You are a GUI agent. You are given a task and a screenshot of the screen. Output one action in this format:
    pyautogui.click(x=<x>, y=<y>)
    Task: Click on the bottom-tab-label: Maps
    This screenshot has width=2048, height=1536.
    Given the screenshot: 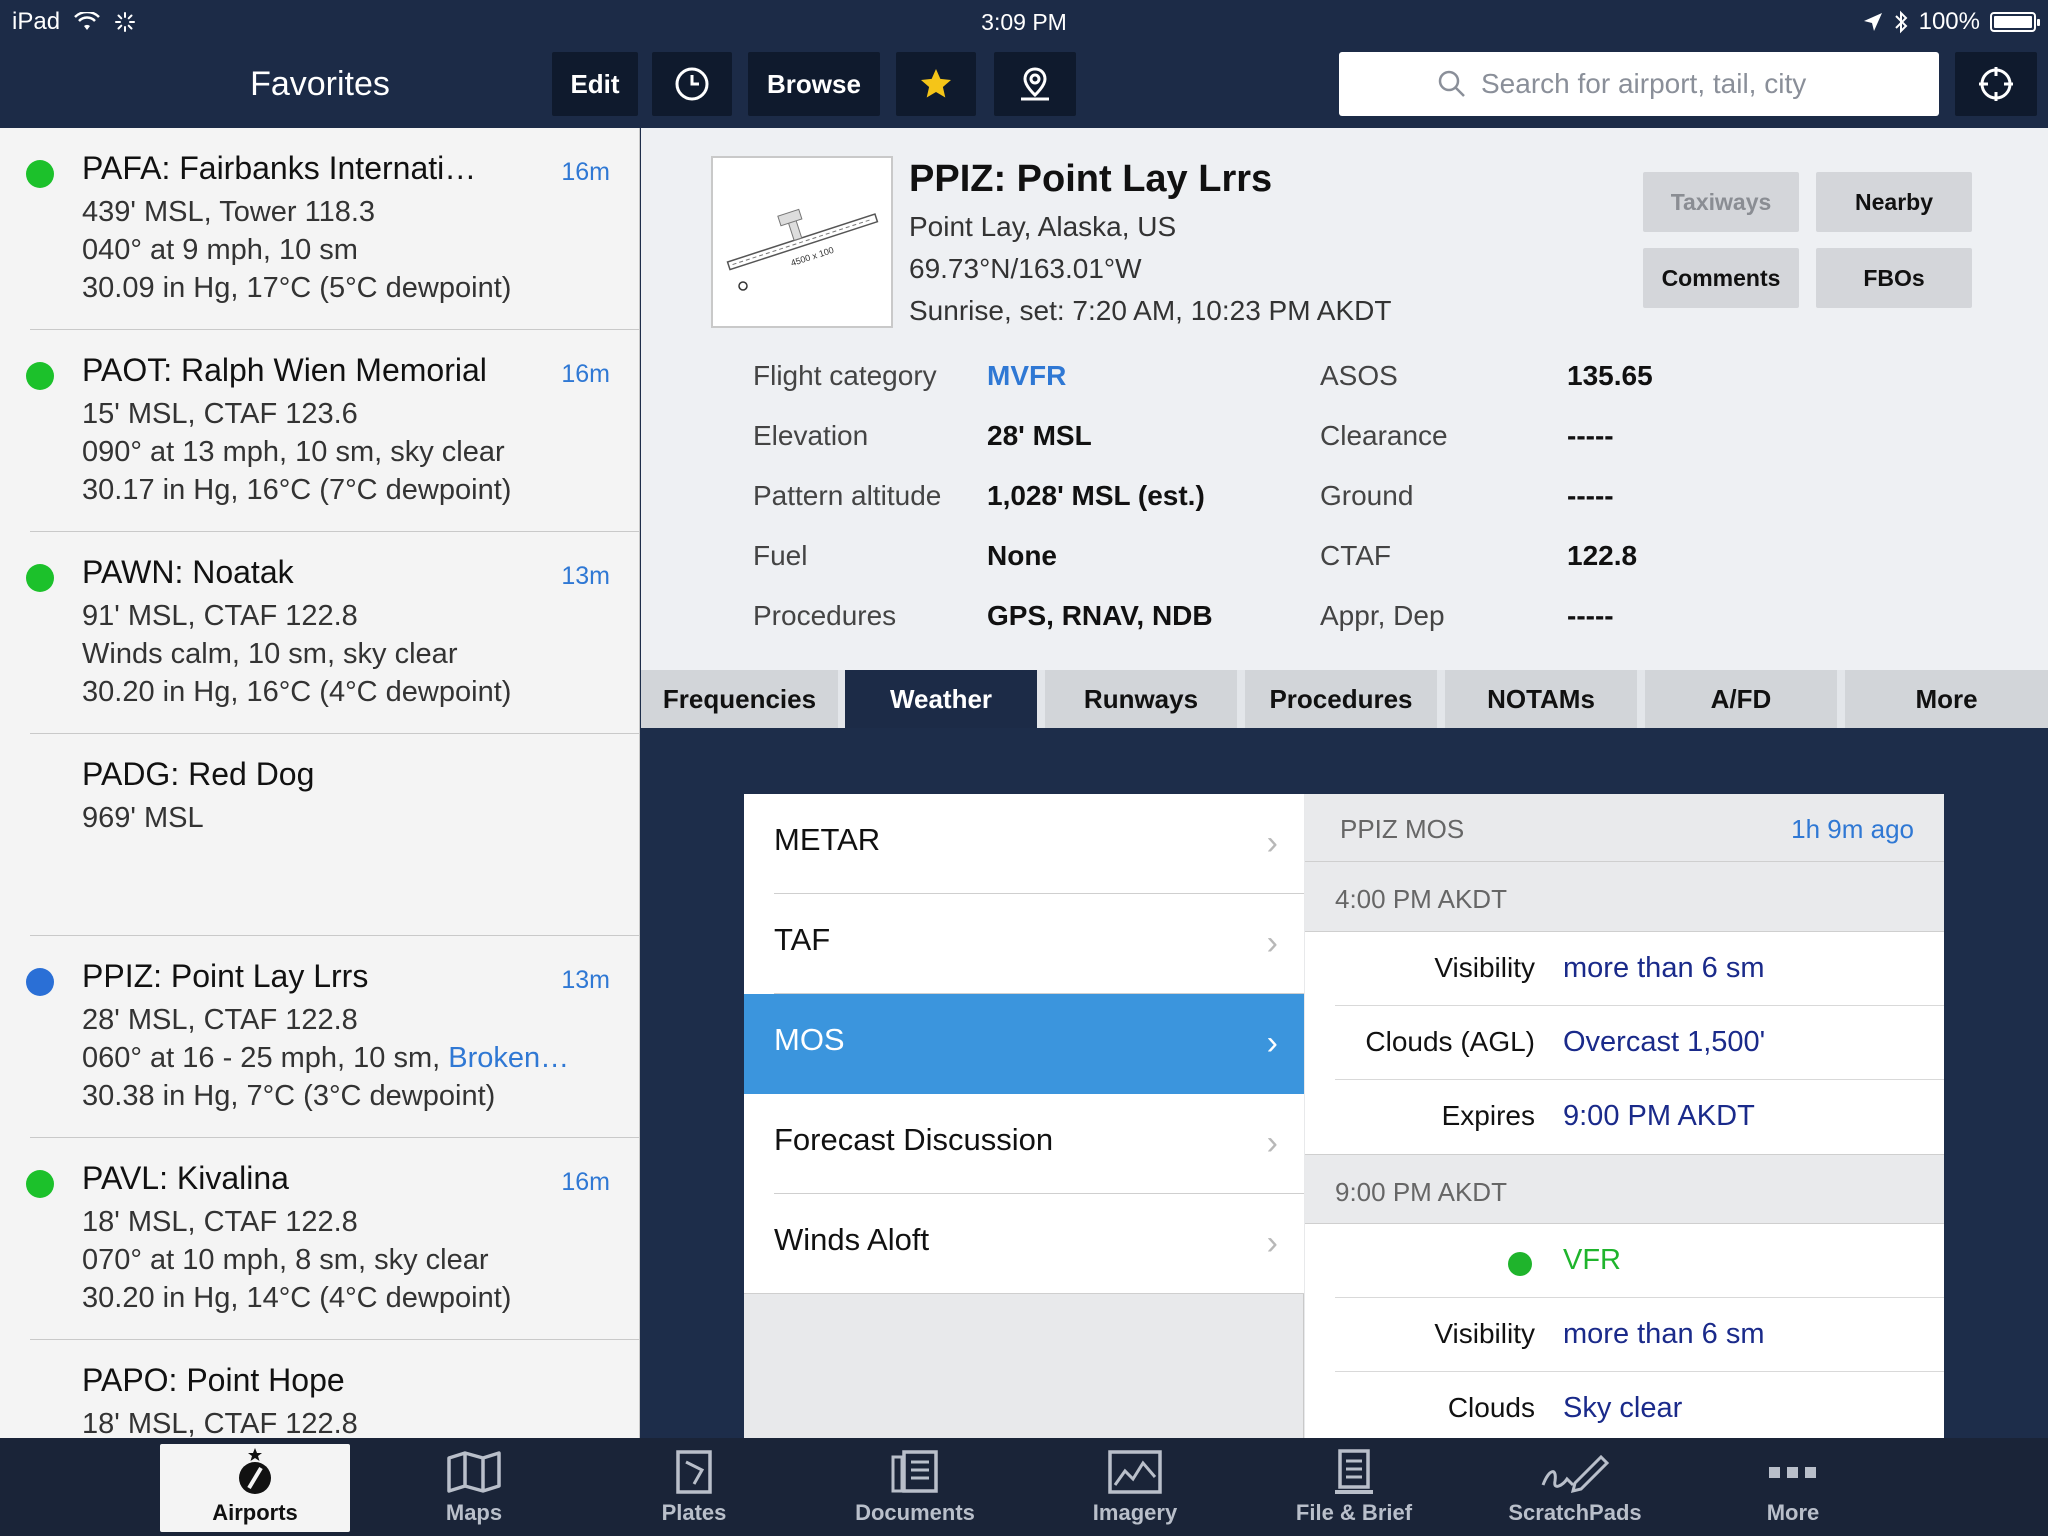 What is the action you would take?
    pyautogui.click(x=474, y=1512)
    